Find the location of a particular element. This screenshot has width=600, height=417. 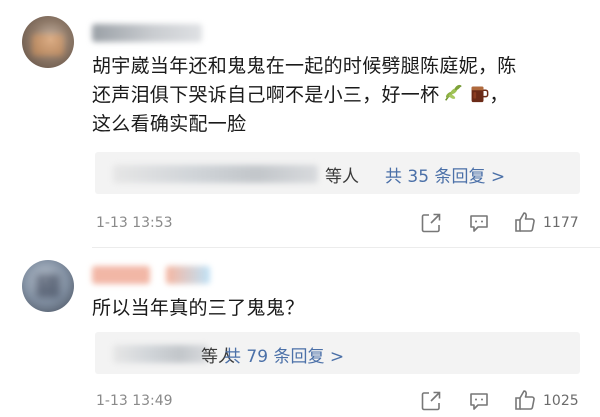

comment-text-line: 还声泪俱下哭诉自己啊不是小三，好一杯 ， is located at coordinates (300, 95).